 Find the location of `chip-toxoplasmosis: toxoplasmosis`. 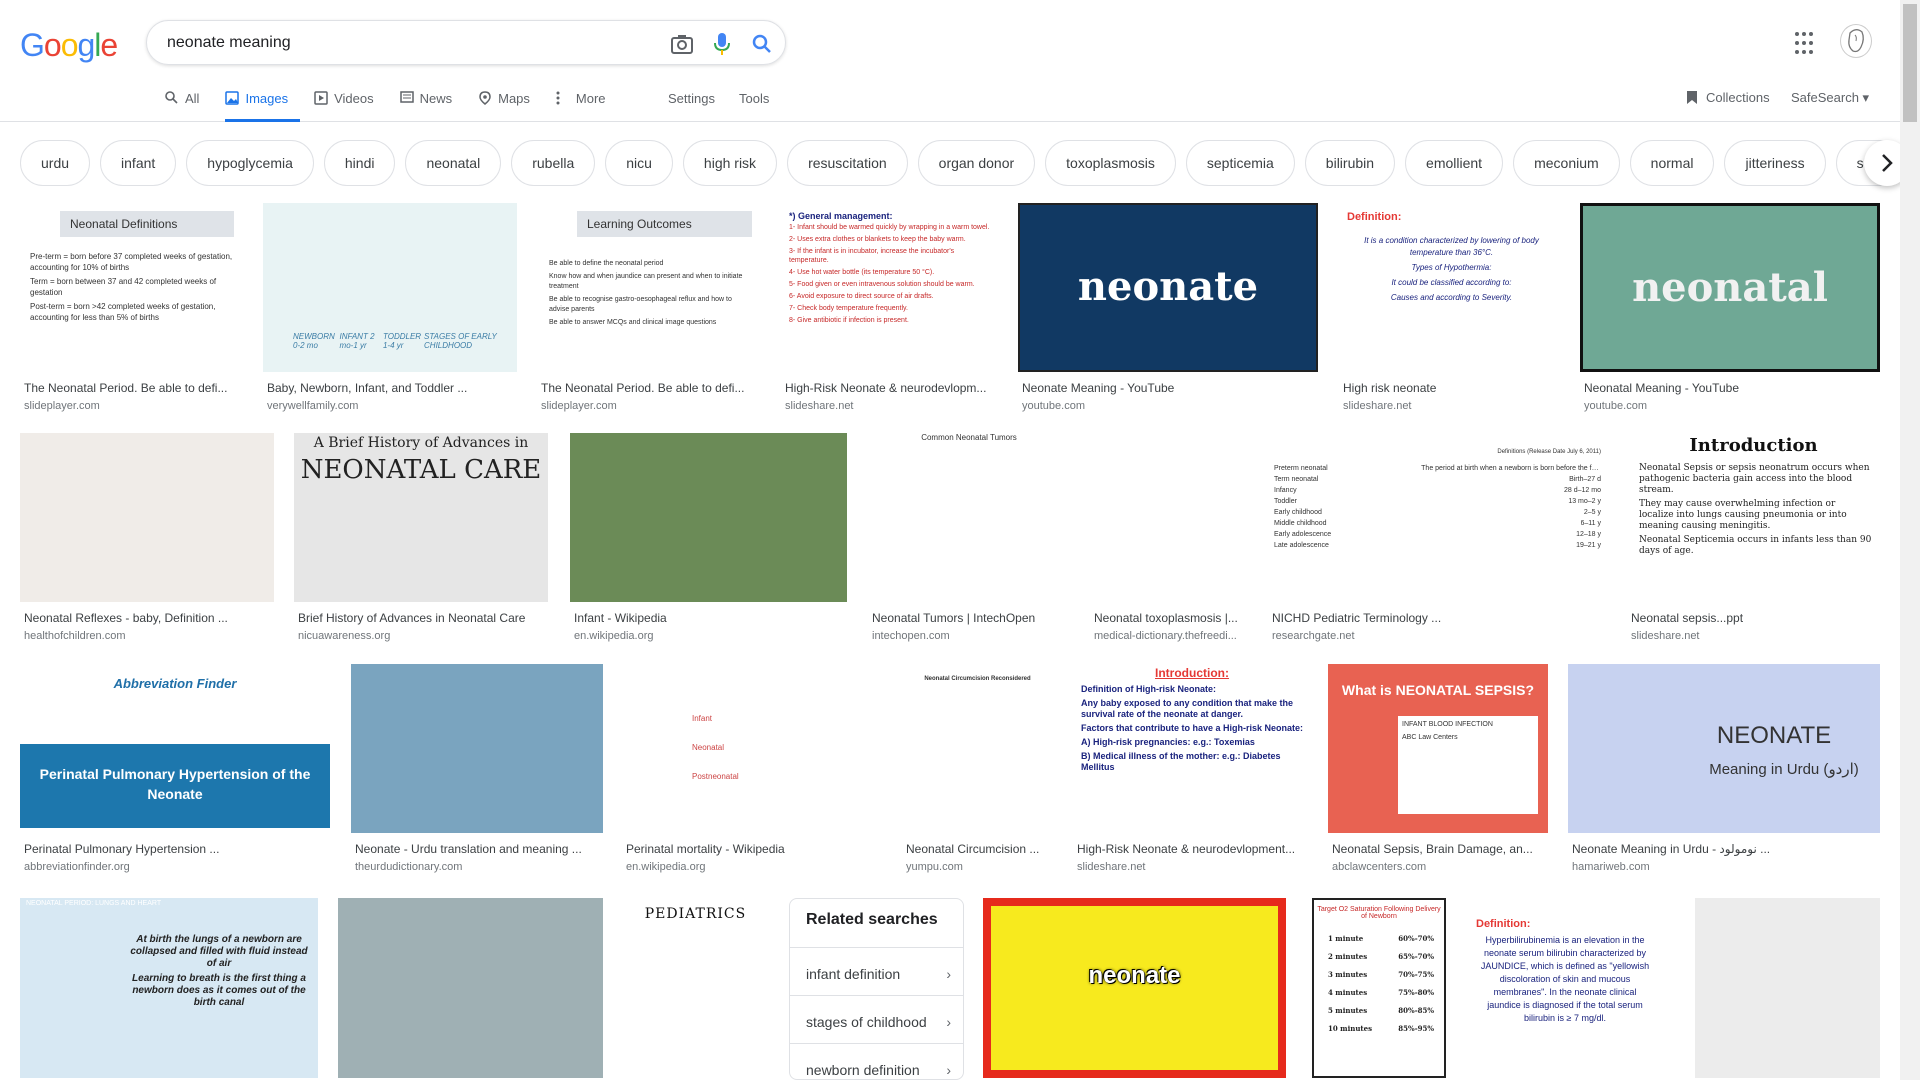

chip-toxoplasmosis: toxoplasmosis is located at coordinates (1110, 163).